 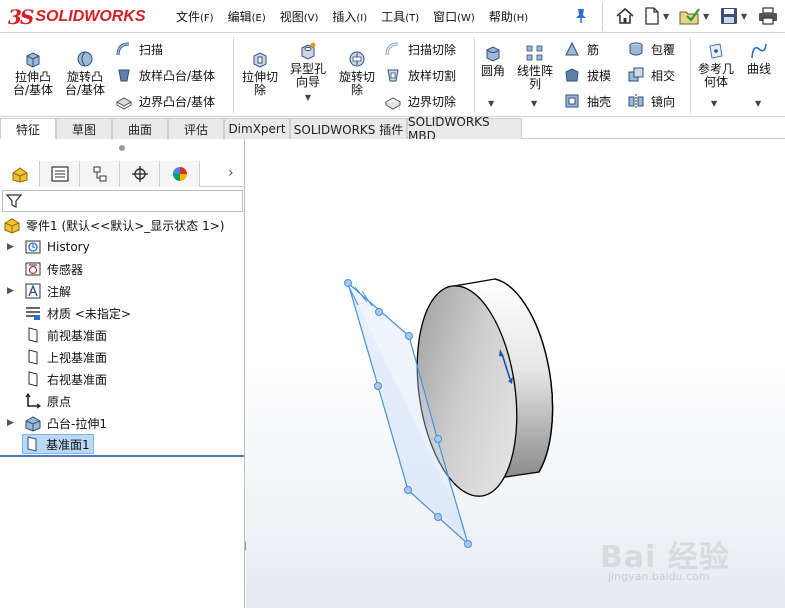 What do you see at coordinates (47, 401) in the screenshot?
I see `tree-item-origin: 原点` at bounding box center [47, 401].